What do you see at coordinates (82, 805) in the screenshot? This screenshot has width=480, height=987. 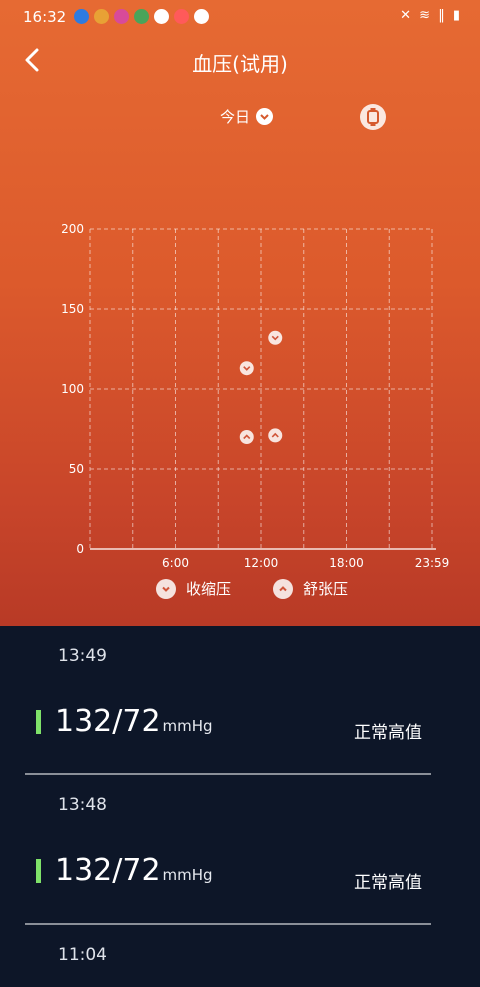 I see `record-time: 13:48` at bounding box center [82, 805].